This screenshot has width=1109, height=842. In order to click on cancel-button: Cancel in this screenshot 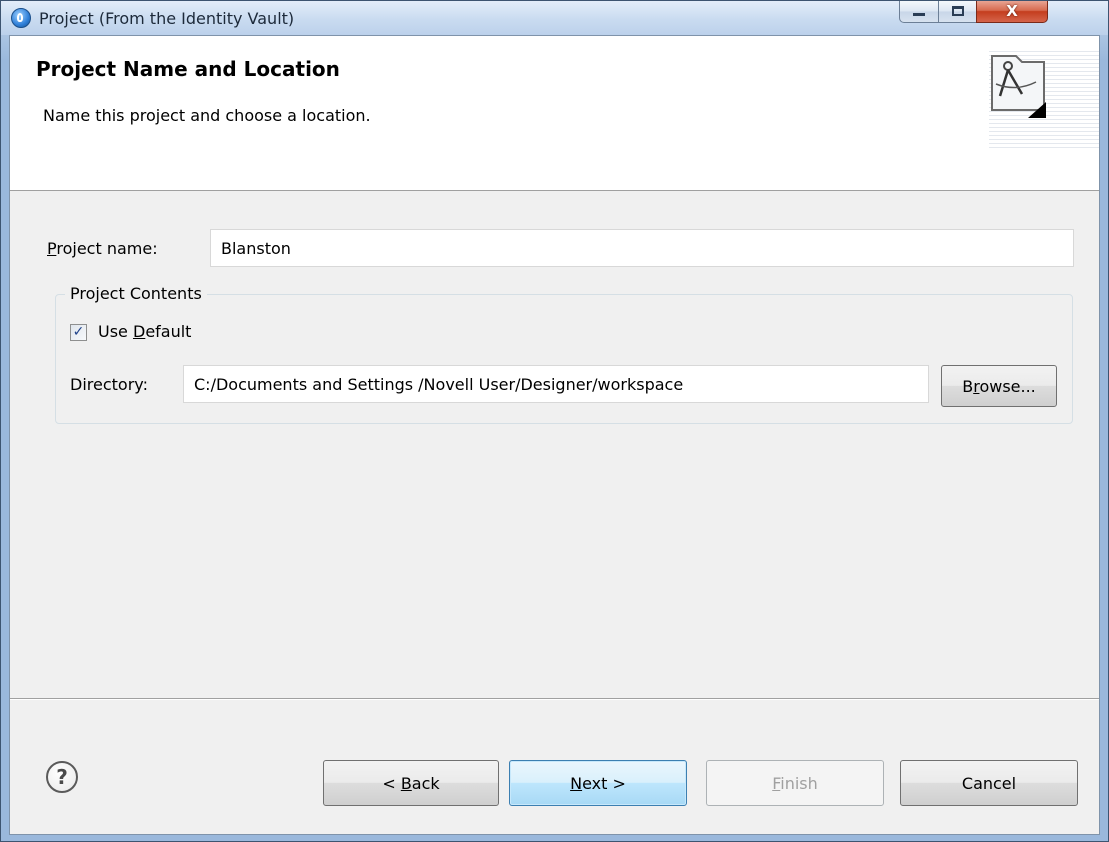, I will do `click(989, 783)`.